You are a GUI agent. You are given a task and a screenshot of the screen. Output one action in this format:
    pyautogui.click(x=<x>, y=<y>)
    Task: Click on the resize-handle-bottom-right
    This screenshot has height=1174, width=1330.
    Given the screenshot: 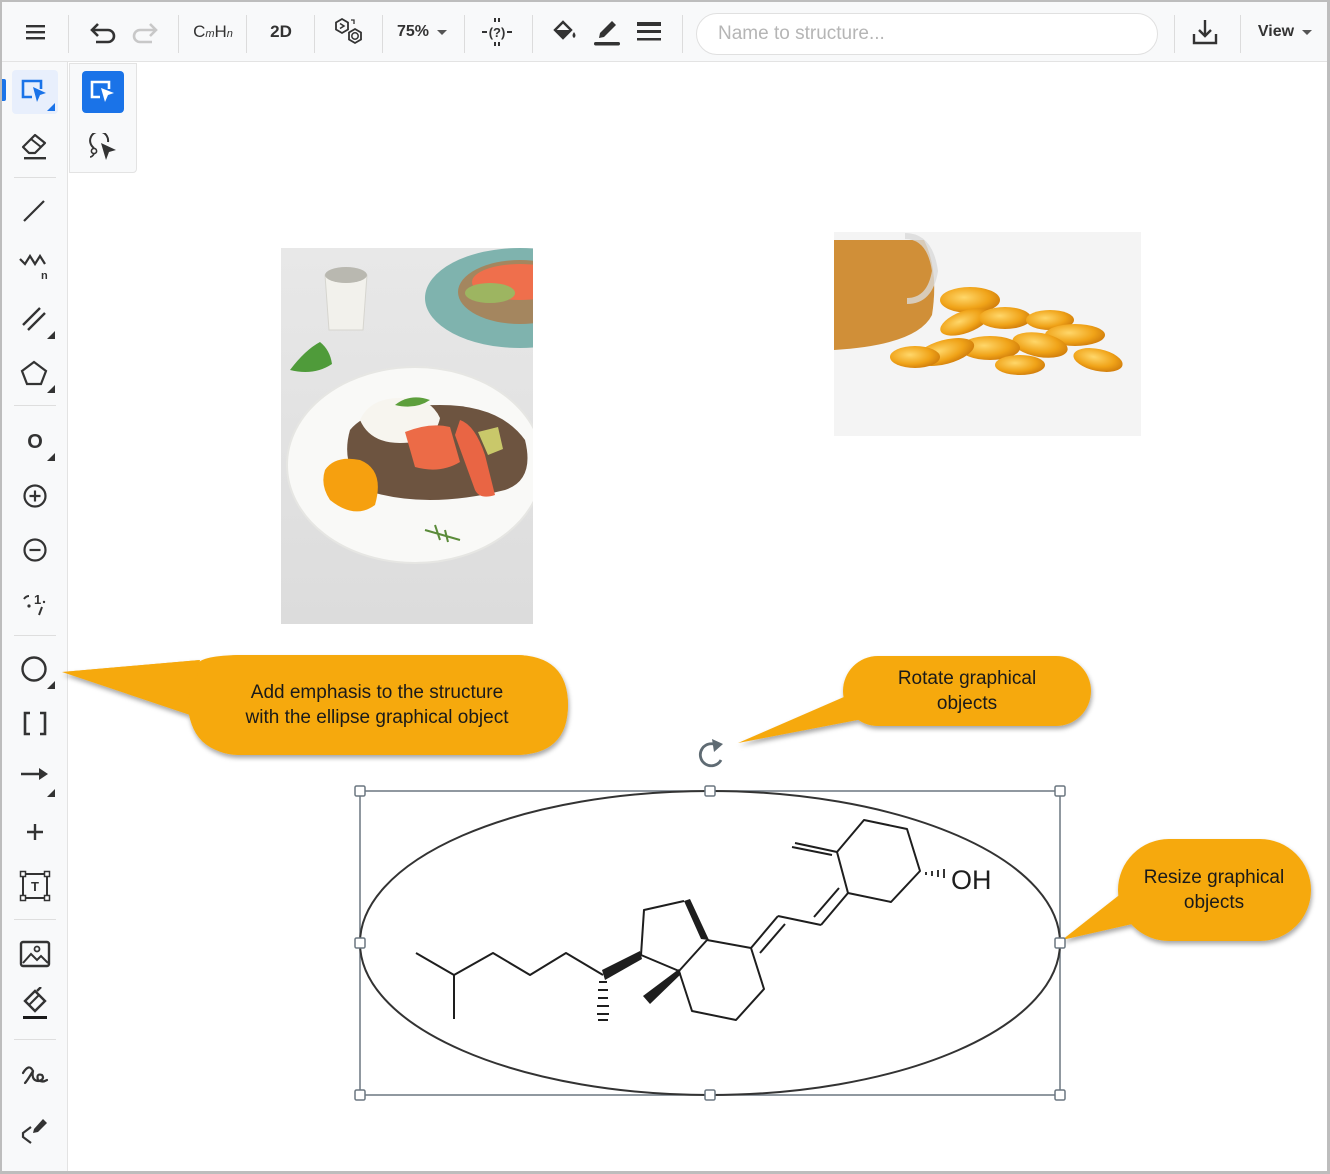 What is the action you would take?
    pyautogui.click(x=1060, y=1095)
    